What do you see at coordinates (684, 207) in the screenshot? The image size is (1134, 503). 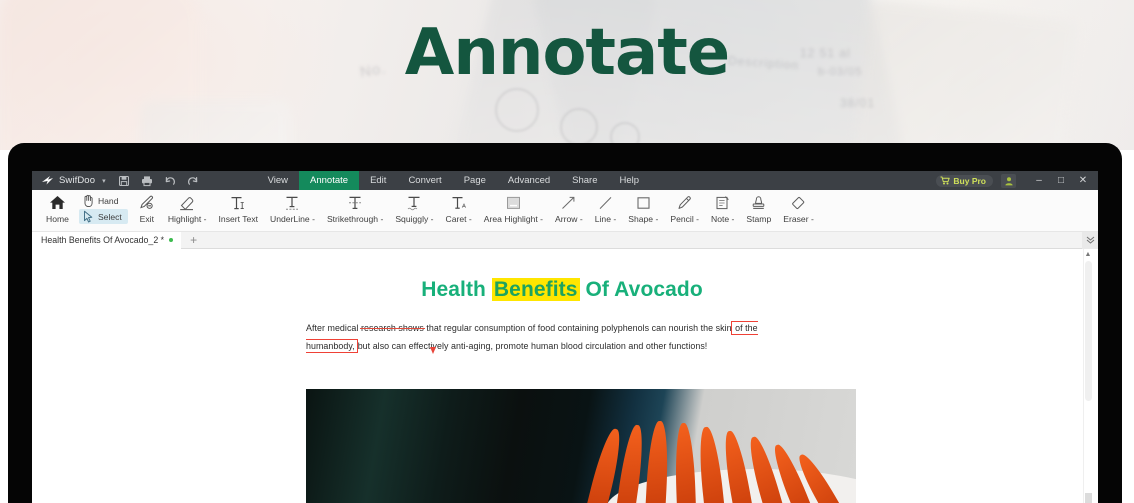 I see `pencil-tool: Pencil -` at bounding box center [684, 207].